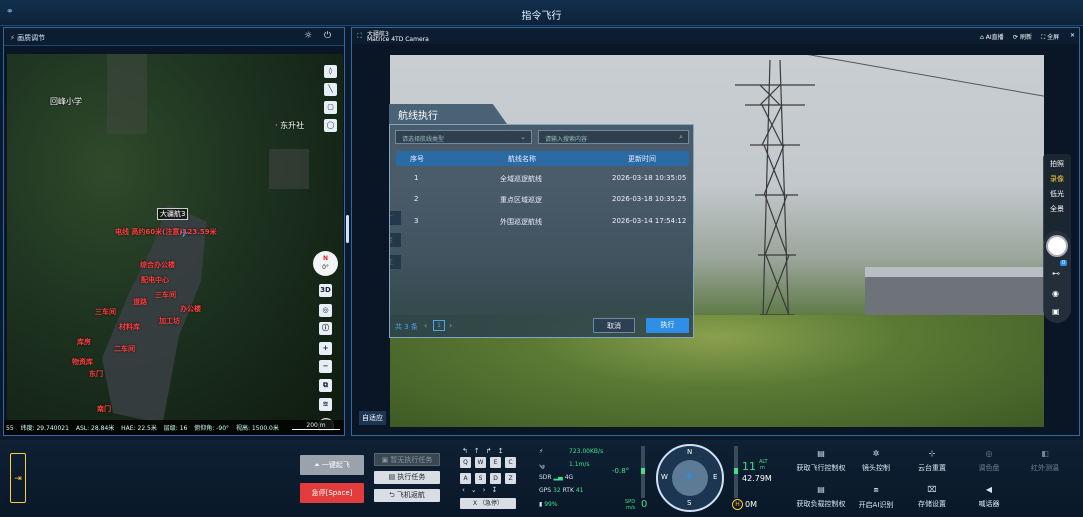 This screenshot has width=1083, height=517. What do you see at coordinates (621, 471) in the screenshot?
I see `pitch-readout: -0.8°` at bounding box center [621, 471].